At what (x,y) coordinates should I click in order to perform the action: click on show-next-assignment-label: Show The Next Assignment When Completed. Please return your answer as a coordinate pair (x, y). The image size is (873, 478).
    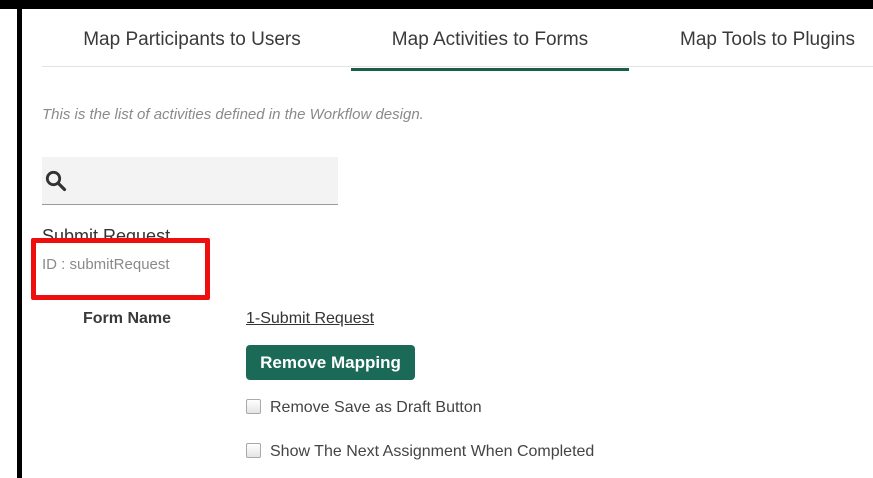
    Looking at the image, I should click on (432, 451).